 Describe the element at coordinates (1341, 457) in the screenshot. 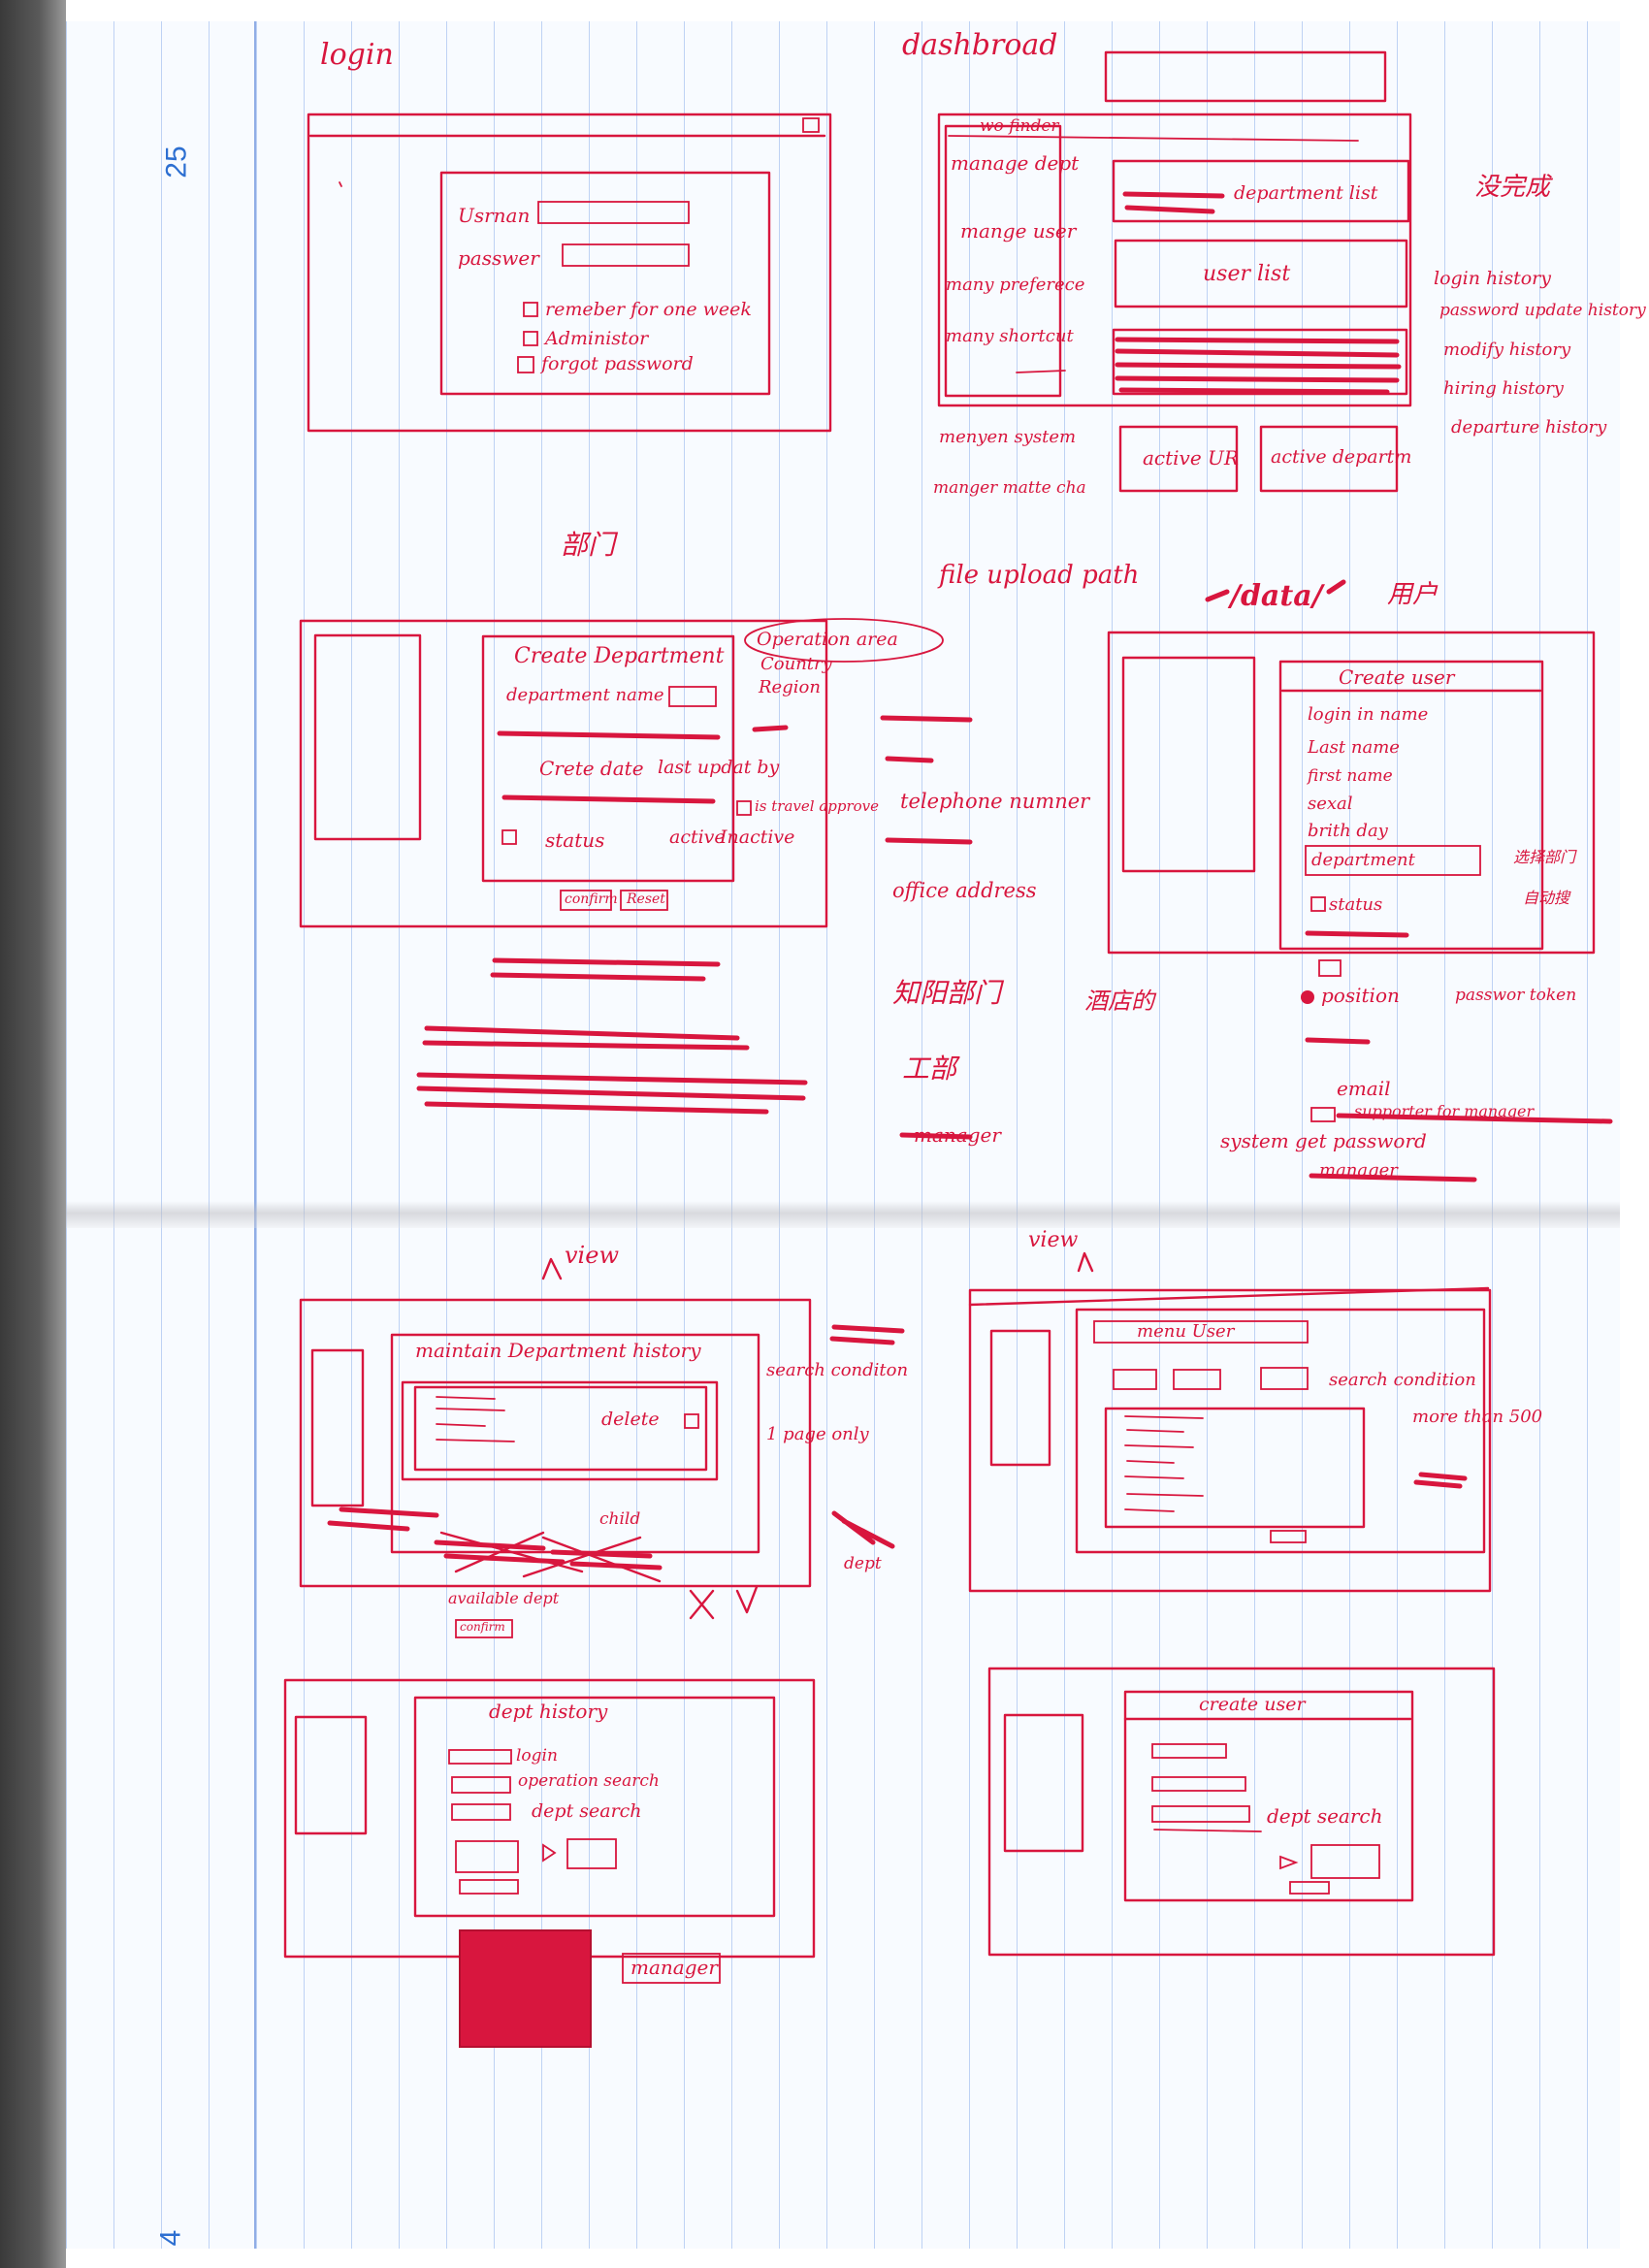

I see `dashboard-active-dept: active departm` at that location.